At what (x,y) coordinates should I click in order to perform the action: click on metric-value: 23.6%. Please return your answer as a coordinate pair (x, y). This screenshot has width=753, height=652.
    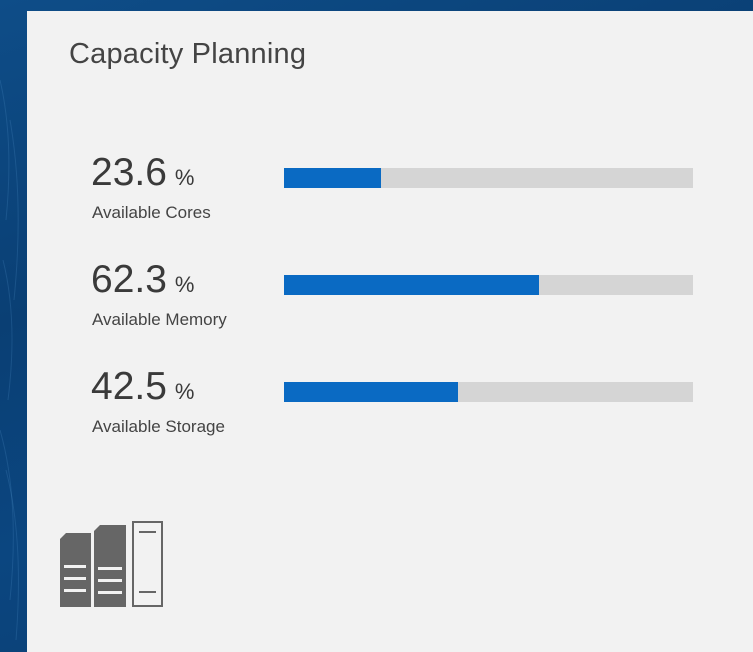
    Looking at the image, I should click on (142, 173).